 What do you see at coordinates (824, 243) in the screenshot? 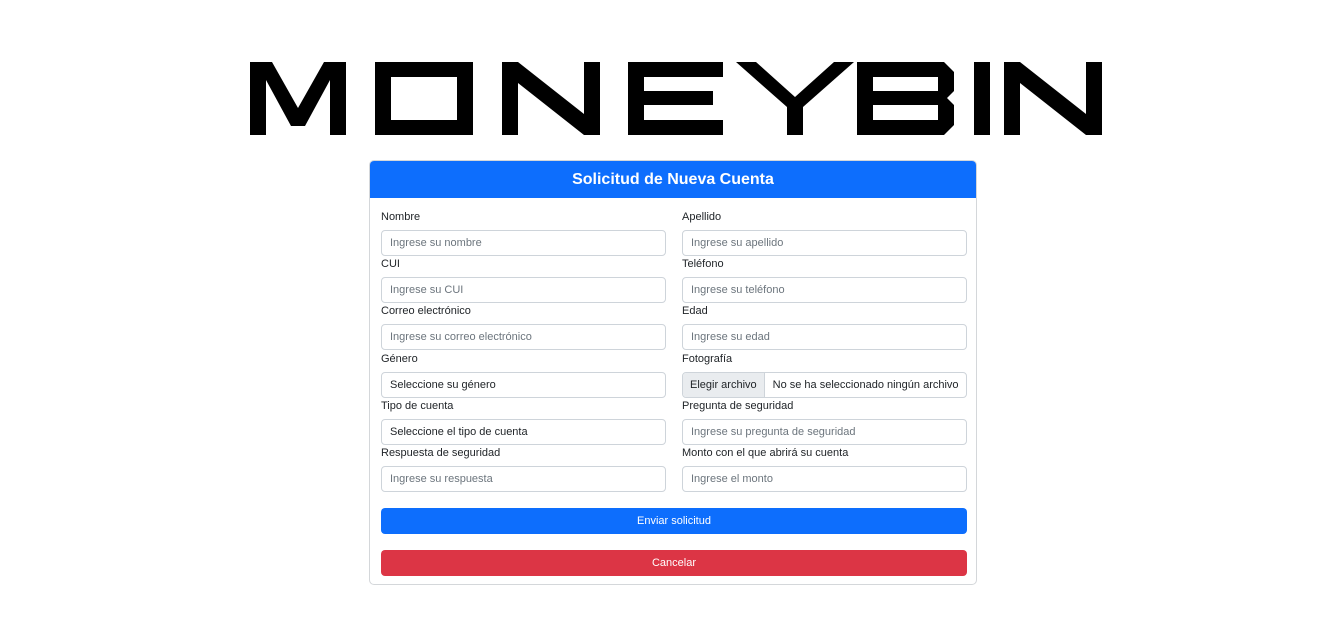
I see `apellido-input` at bounding box center [824, 243].